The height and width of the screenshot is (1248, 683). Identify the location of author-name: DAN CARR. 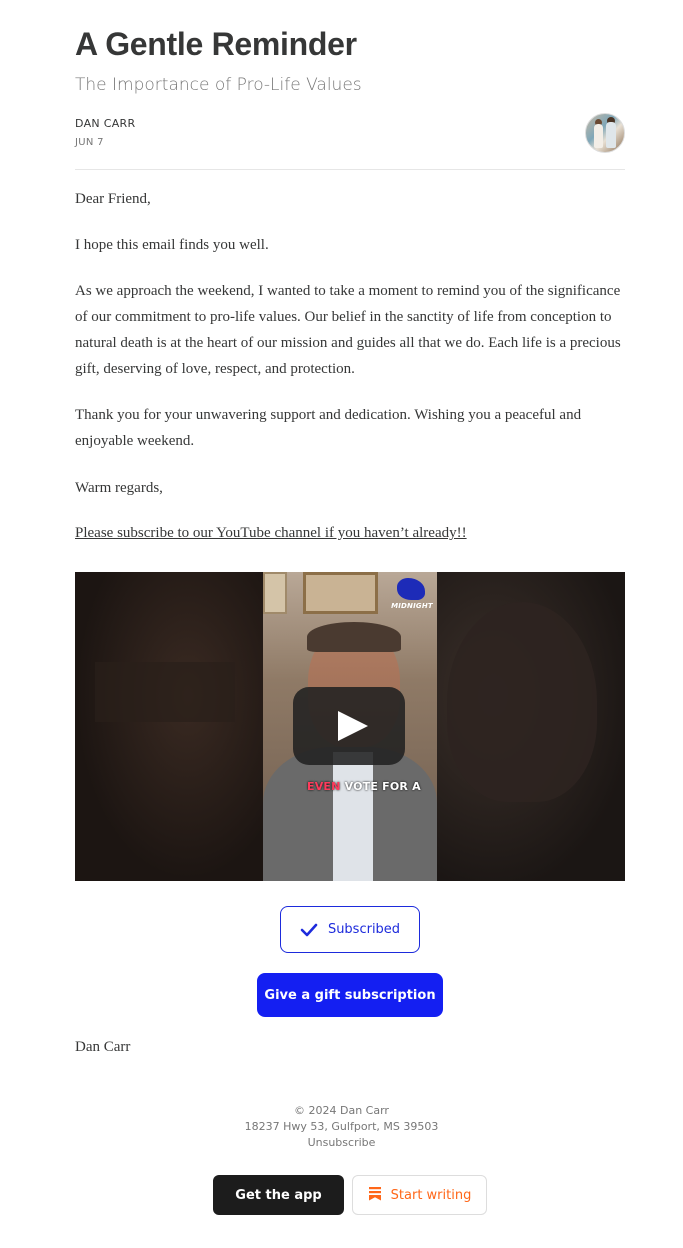
(105, 123).